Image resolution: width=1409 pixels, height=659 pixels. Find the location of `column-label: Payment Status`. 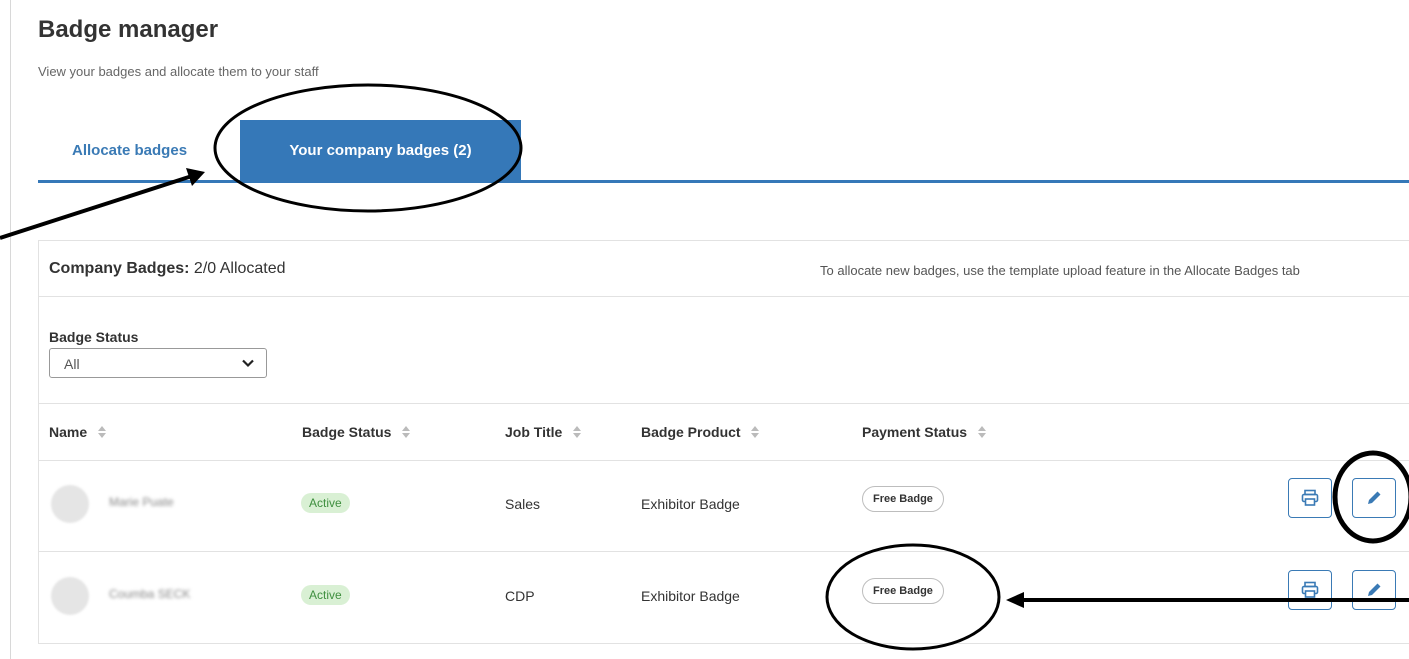

column-label: Payment Status is located at coordinates (915, 432).